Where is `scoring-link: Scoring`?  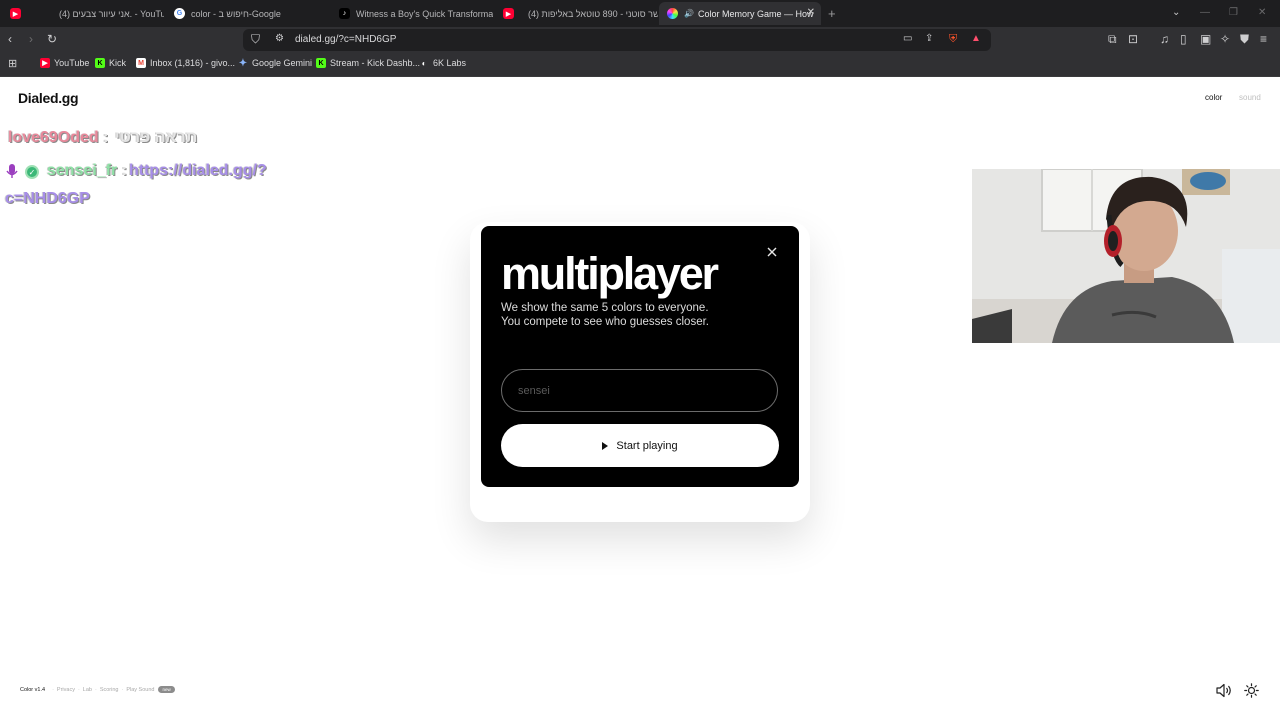 scoring-link: Scoring is located at coordinates (109, 690).